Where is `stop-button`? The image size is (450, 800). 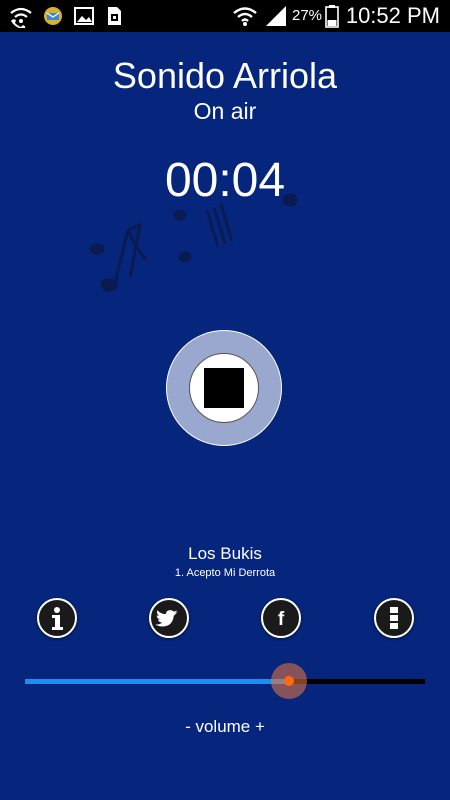
stop-button is located at coordinates (224, 388).